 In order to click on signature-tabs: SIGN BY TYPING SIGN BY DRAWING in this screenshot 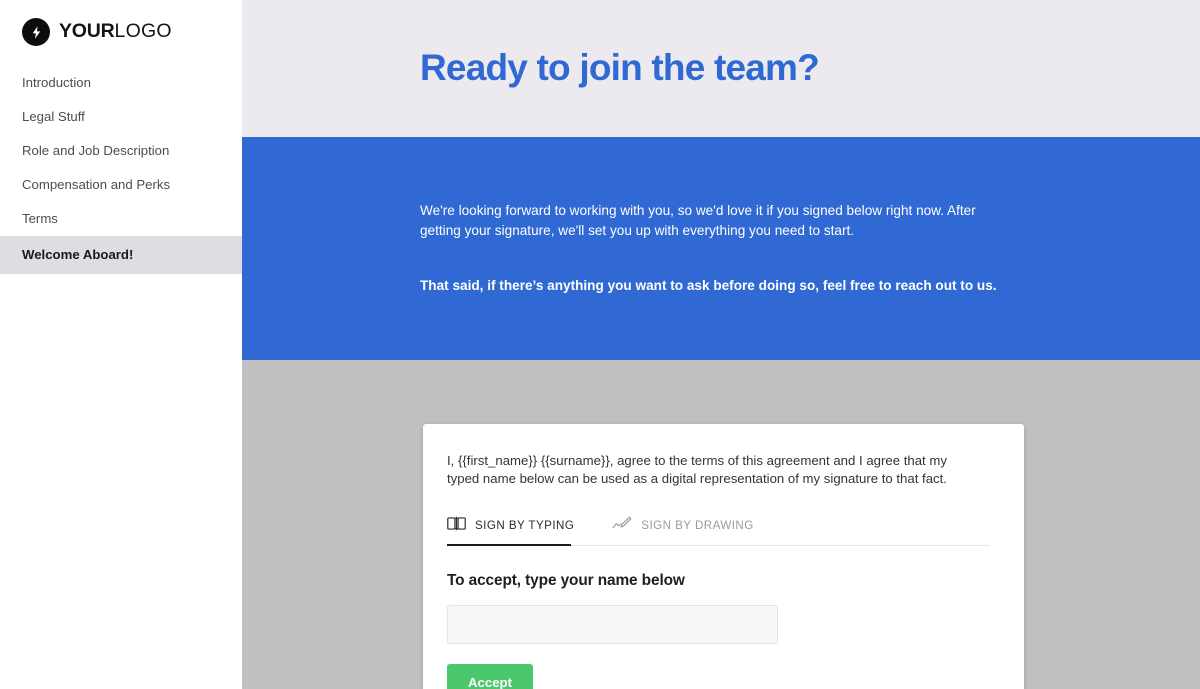, I will do `click(718, 529)`.